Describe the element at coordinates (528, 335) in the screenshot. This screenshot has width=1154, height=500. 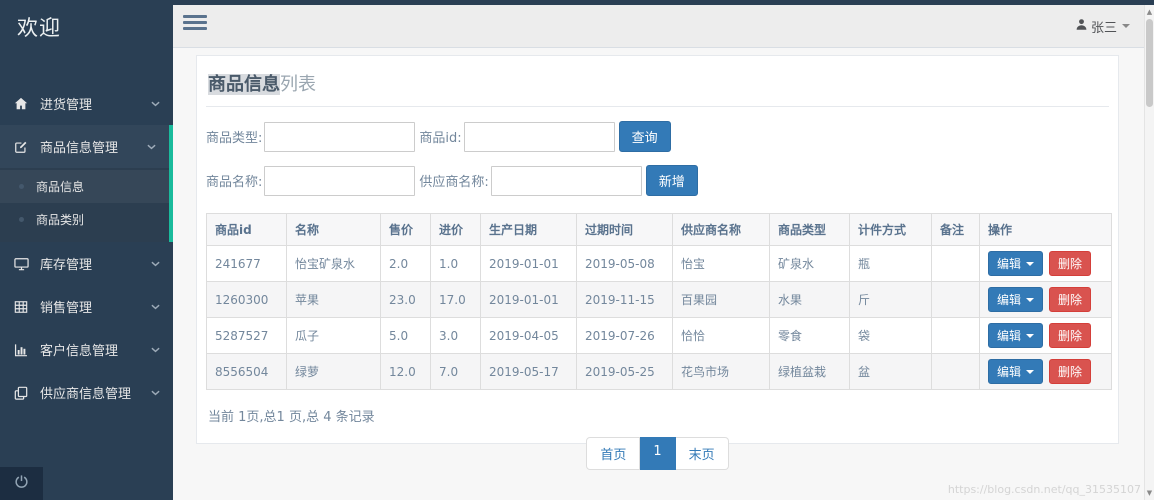
I see `table-cell: 2019-04-05` at that location.